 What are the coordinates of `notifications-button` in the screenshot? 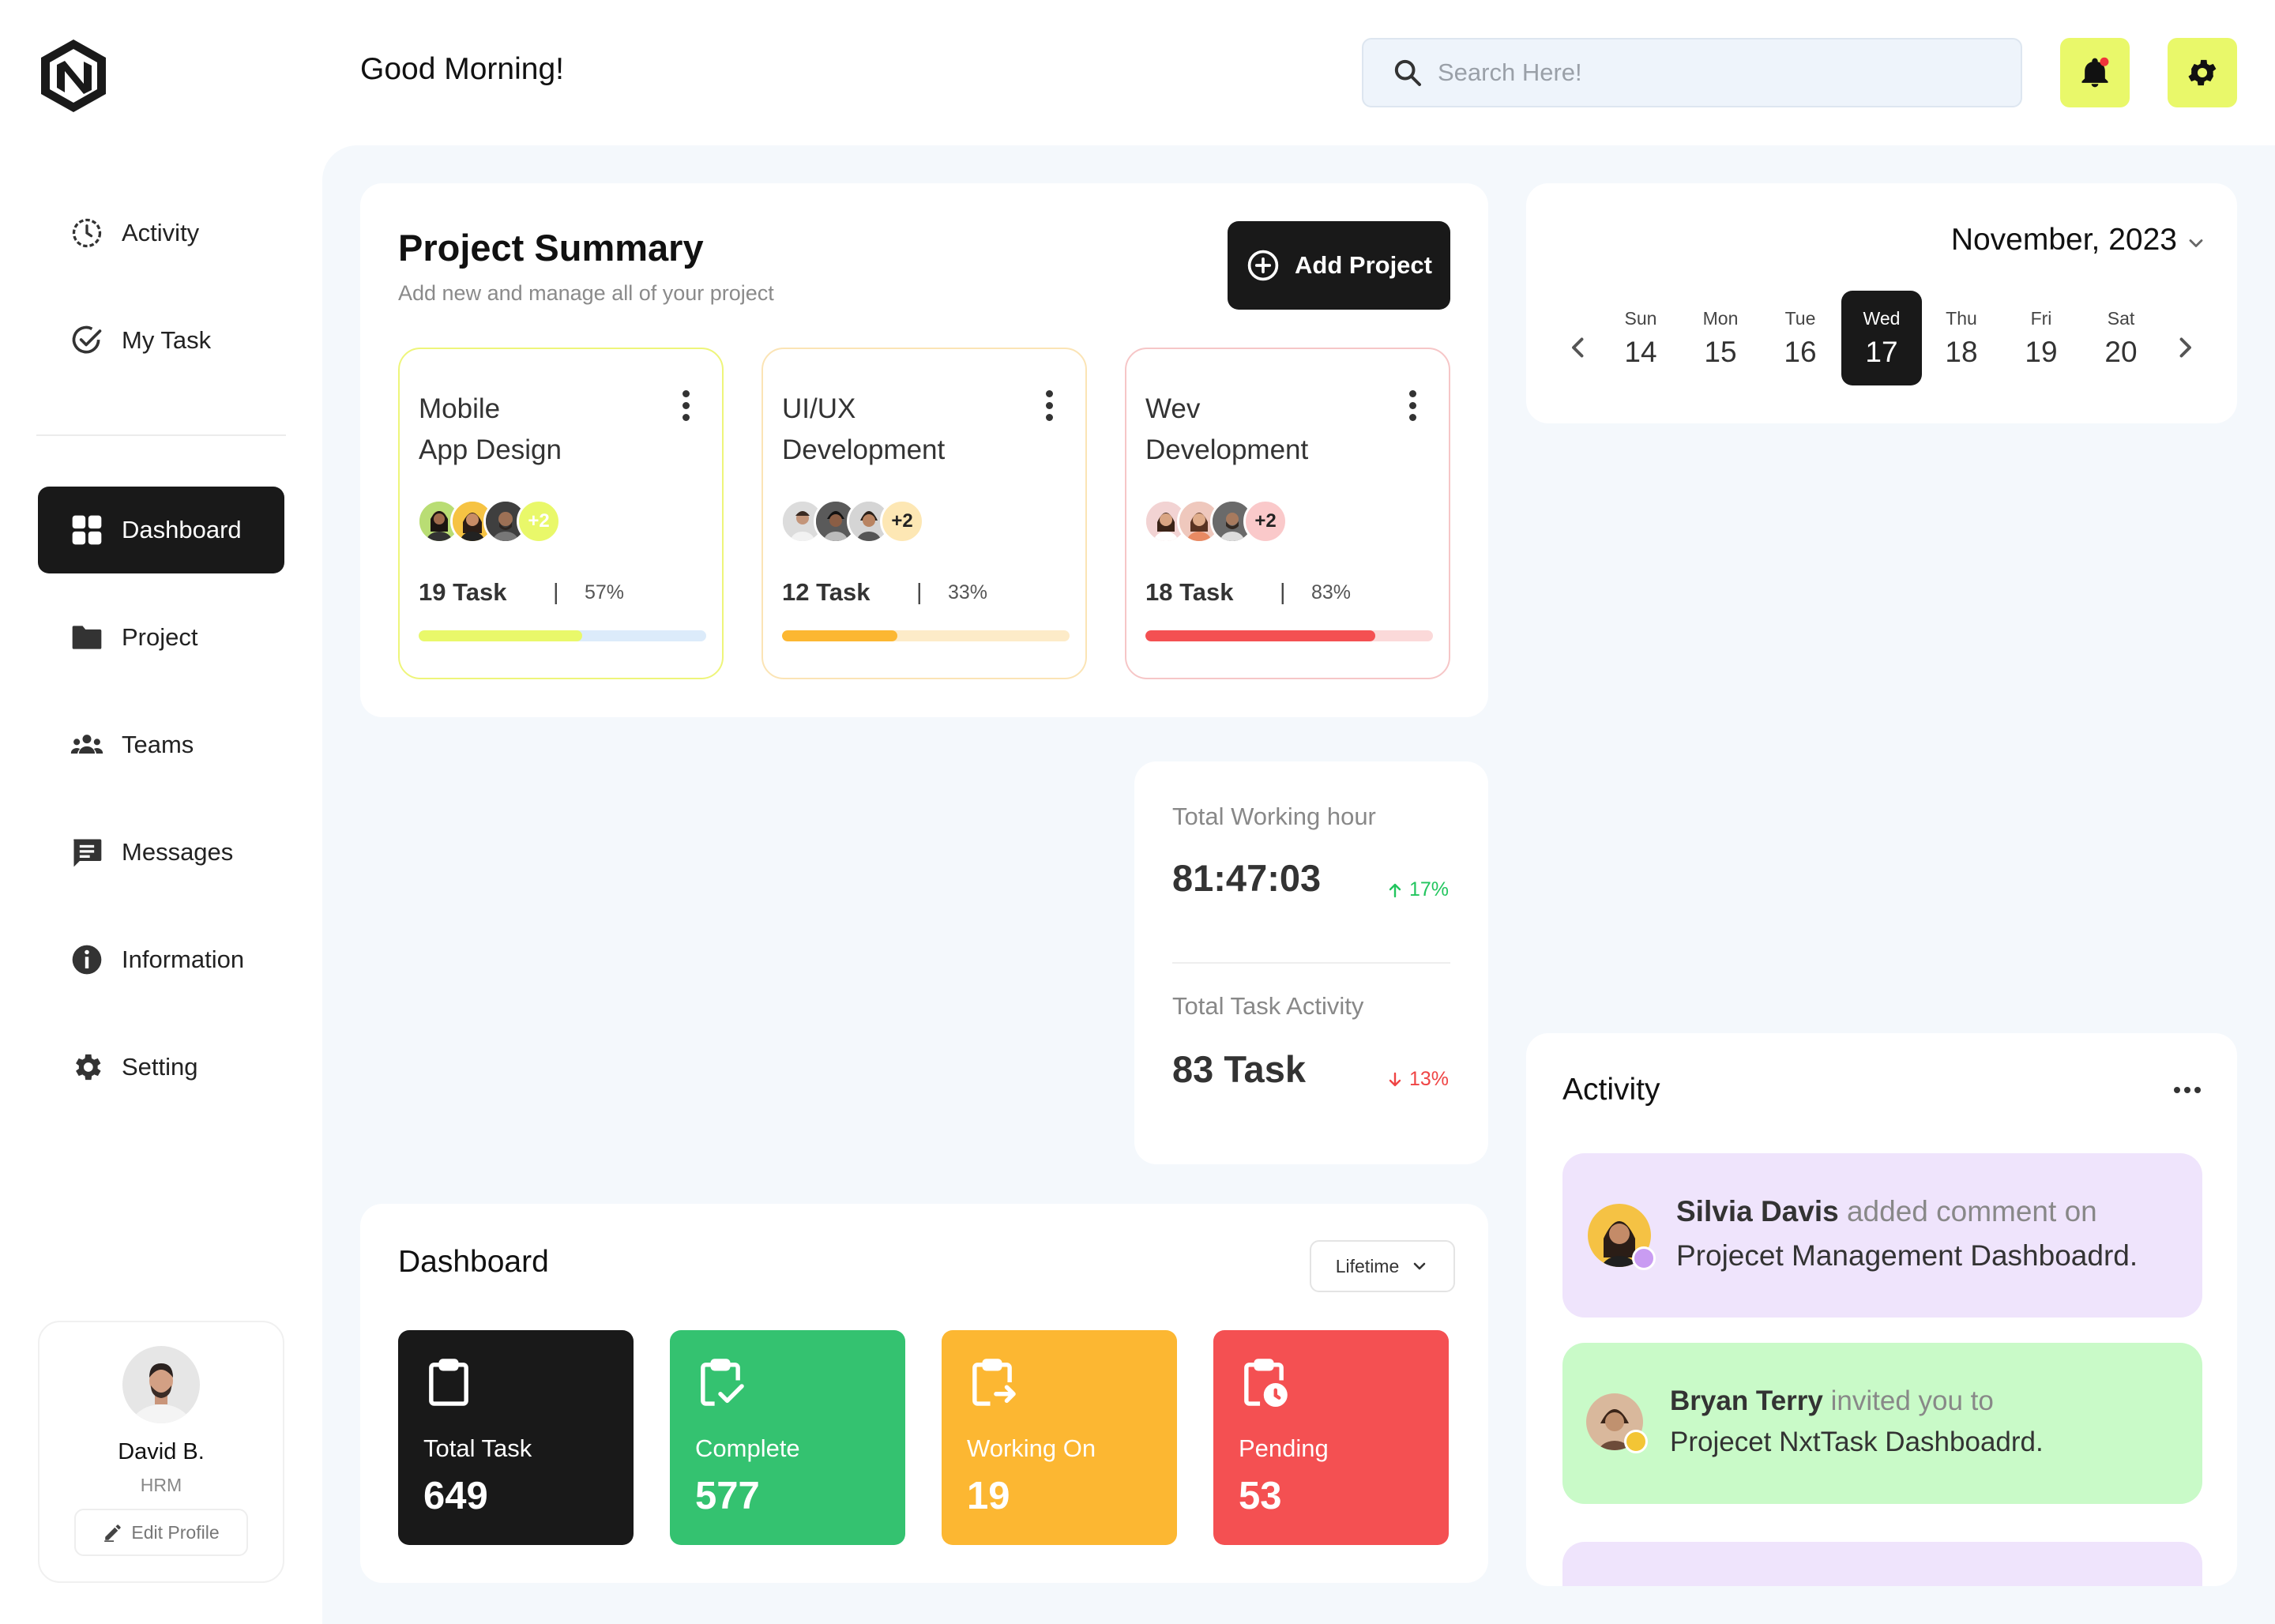 It's located at (2095, 72).